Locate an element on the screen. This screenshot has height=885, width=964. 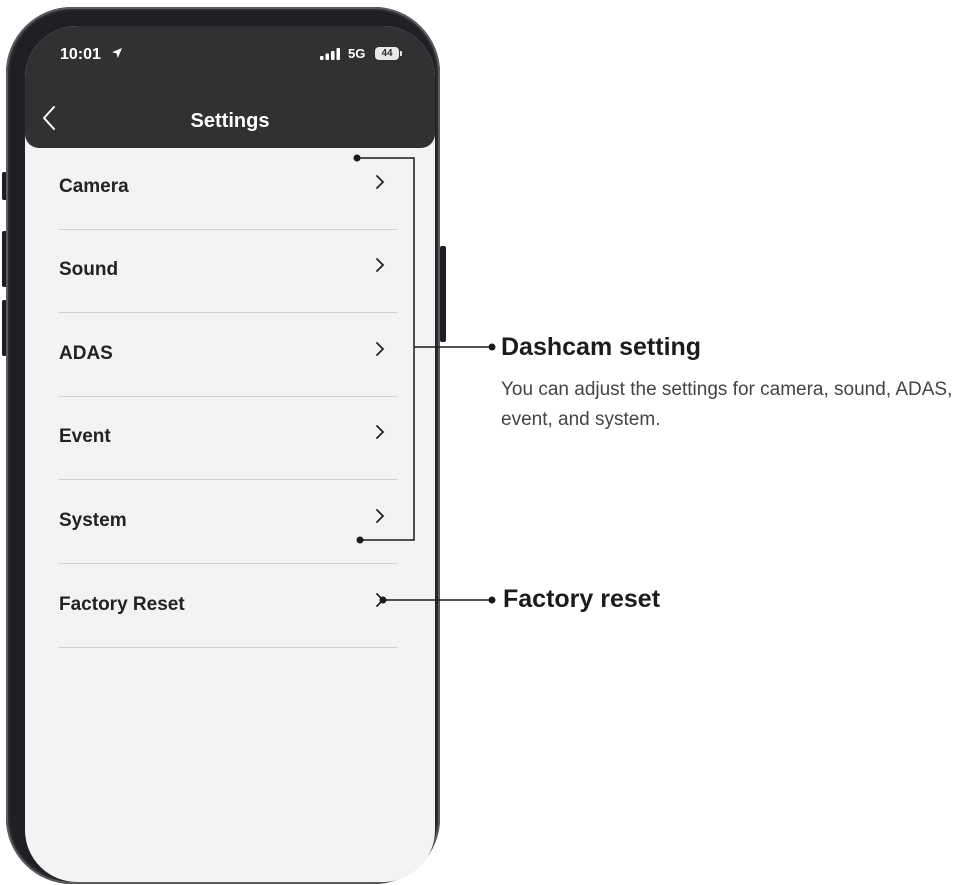
factory-dot-label is located at coordinates (492, 600).